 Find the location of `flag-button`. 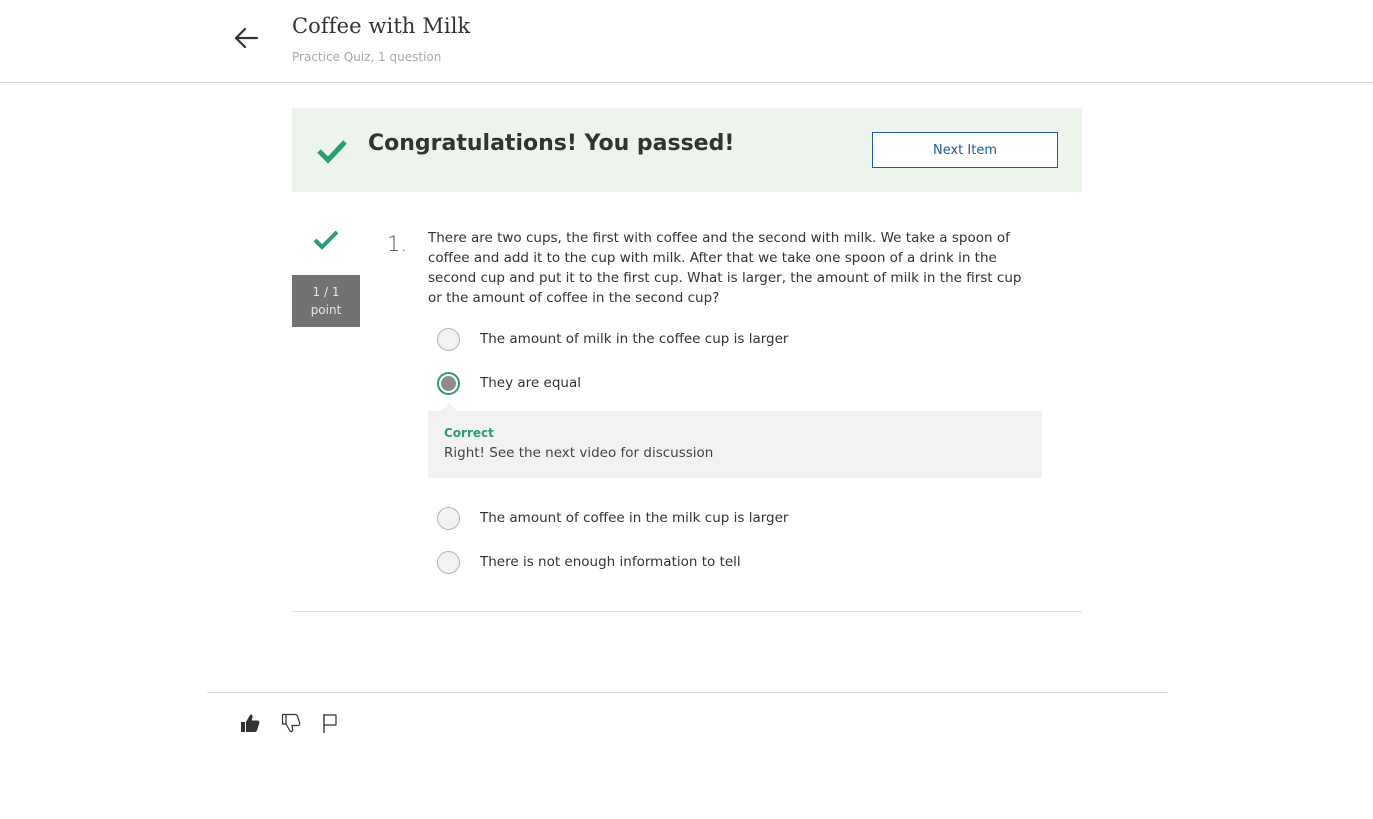

flag-button is located at coordinates (330, 723).